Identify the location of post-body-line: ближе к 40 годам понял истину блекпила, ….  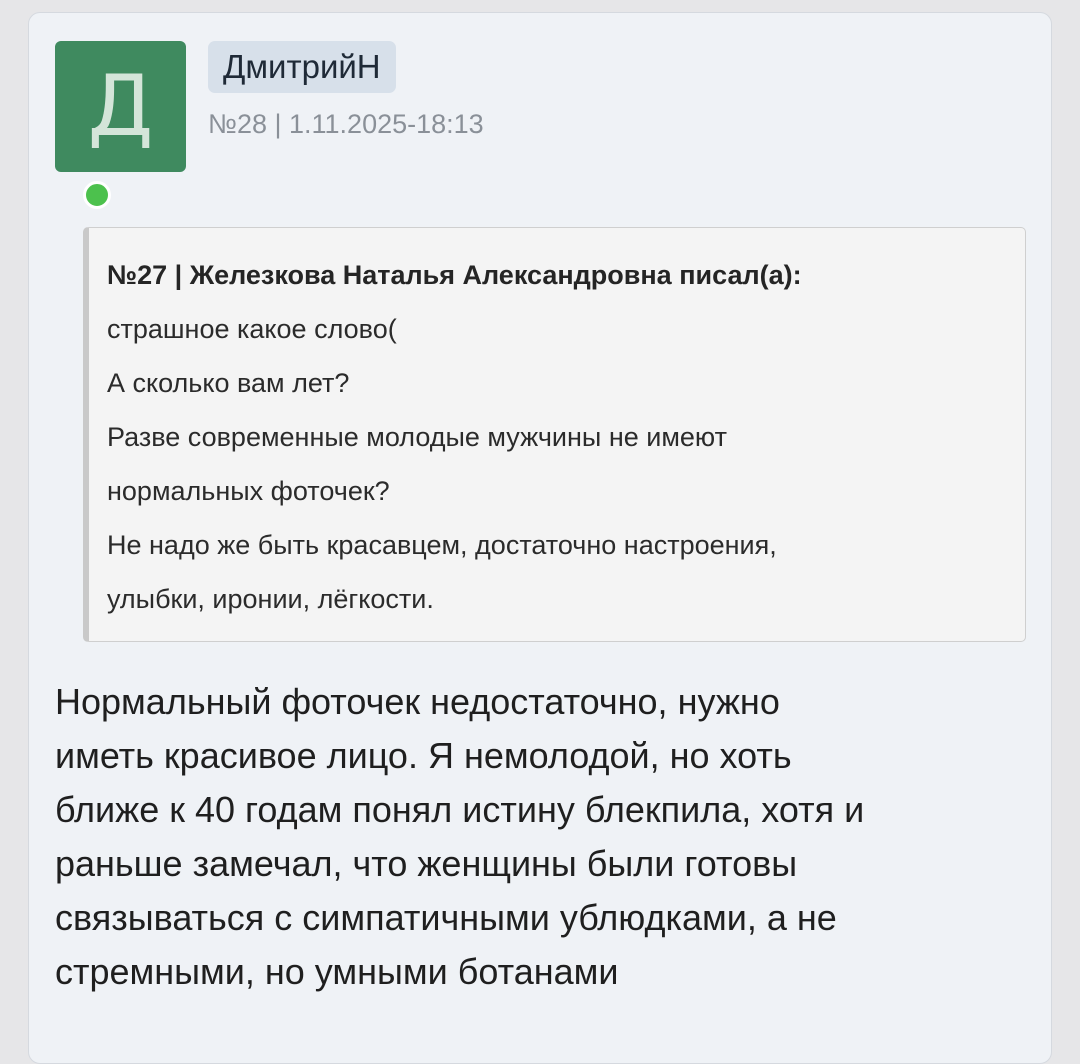
(460, 809).